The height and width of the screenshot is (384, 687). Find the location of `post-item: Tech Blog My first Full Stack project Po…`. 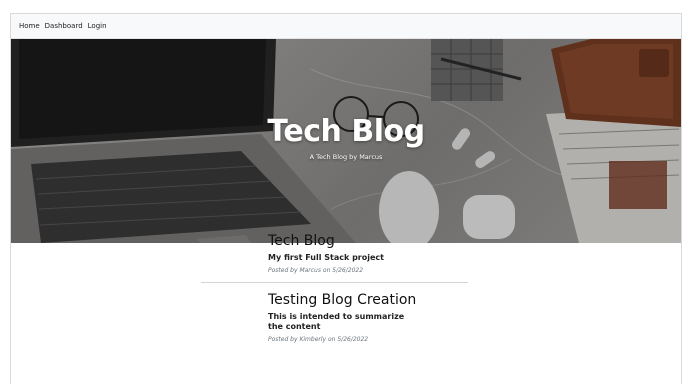

post-item: Tech Blog My first Full Stack project Po… is located at coordinates (368, 253).